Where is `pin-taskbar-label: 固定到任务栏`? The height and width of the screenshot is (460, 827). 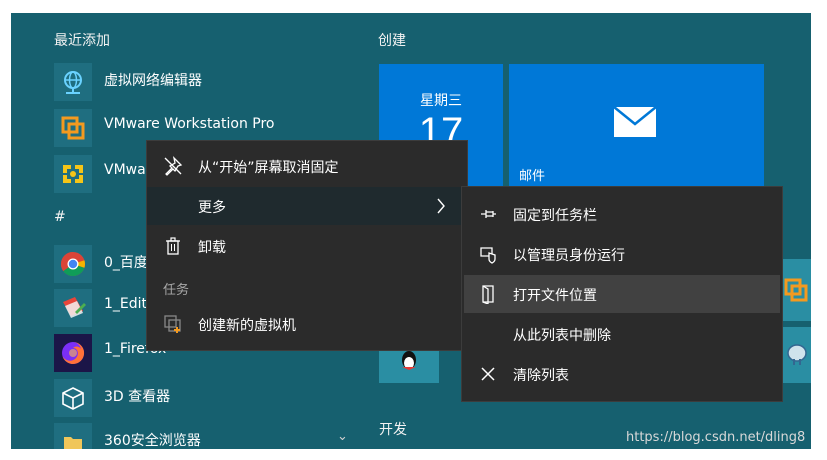 pin-taskbar-label: 固定到任务栏 is located at coordinates (555, 216).